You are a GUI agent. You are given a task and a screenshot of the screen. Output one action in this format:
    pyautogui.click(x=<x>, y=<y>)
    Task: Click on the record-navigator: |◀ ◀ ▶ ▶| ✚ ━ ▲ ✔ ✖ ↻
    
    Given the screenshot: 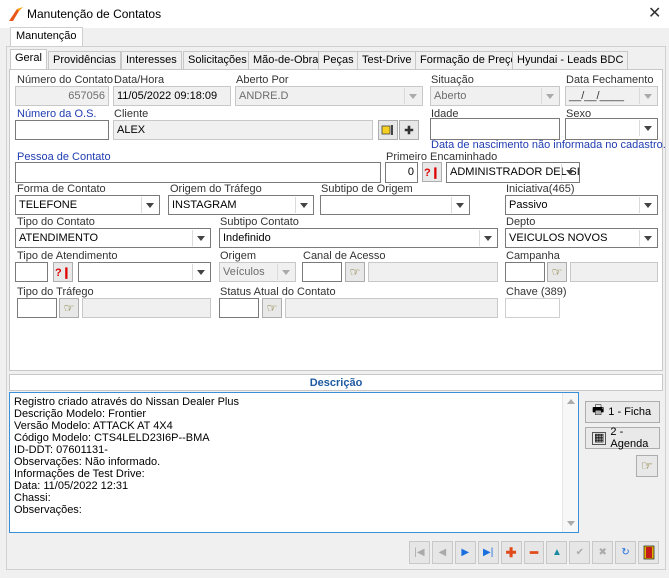 What is the action you would take?
    pyautogui.click(x=534, y=552)
    